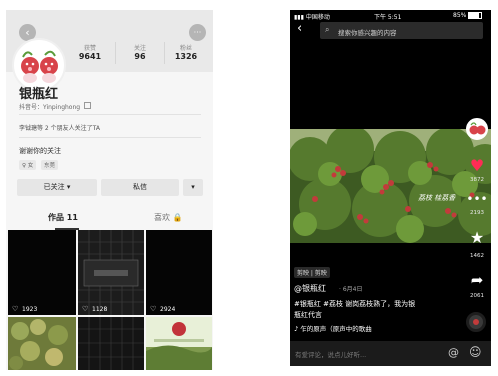  Describe the element at coordinates (351, 289) in the screenshot. I see `video-date: · 6月4日` at that location.